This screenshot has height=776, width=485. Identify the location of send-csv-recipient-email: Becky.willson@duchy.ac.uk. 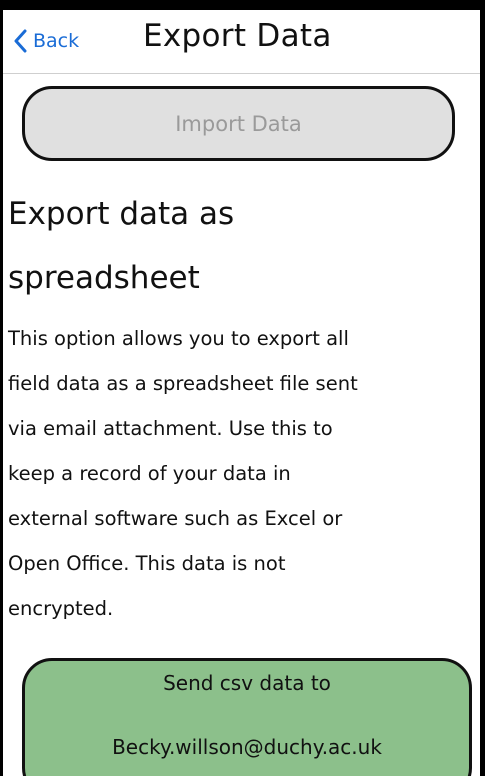
(247, 747).